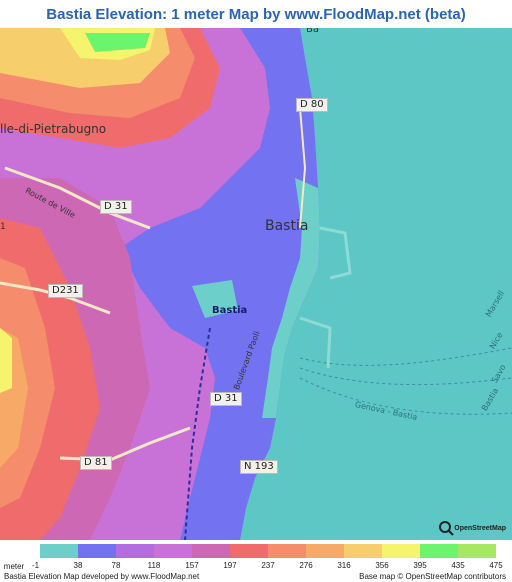  What do you see at coordinates (312, 31) in the screenshot?
I see `top-edge-label: Ba` at bounding box center [312, 31].